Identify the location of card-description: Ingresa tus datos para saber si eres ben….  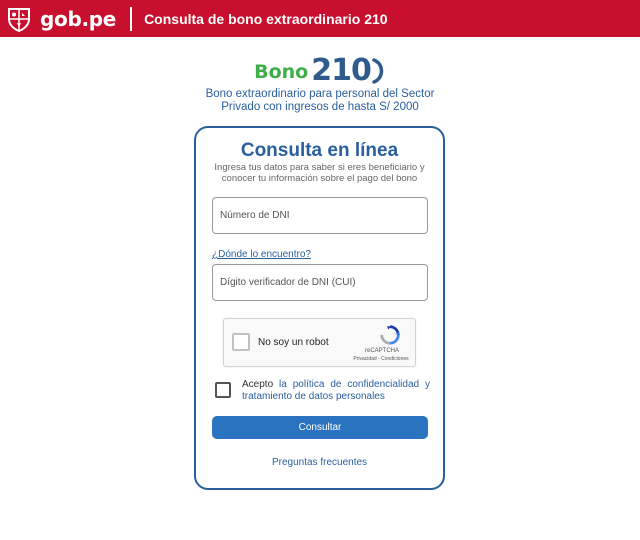
(319, 173).